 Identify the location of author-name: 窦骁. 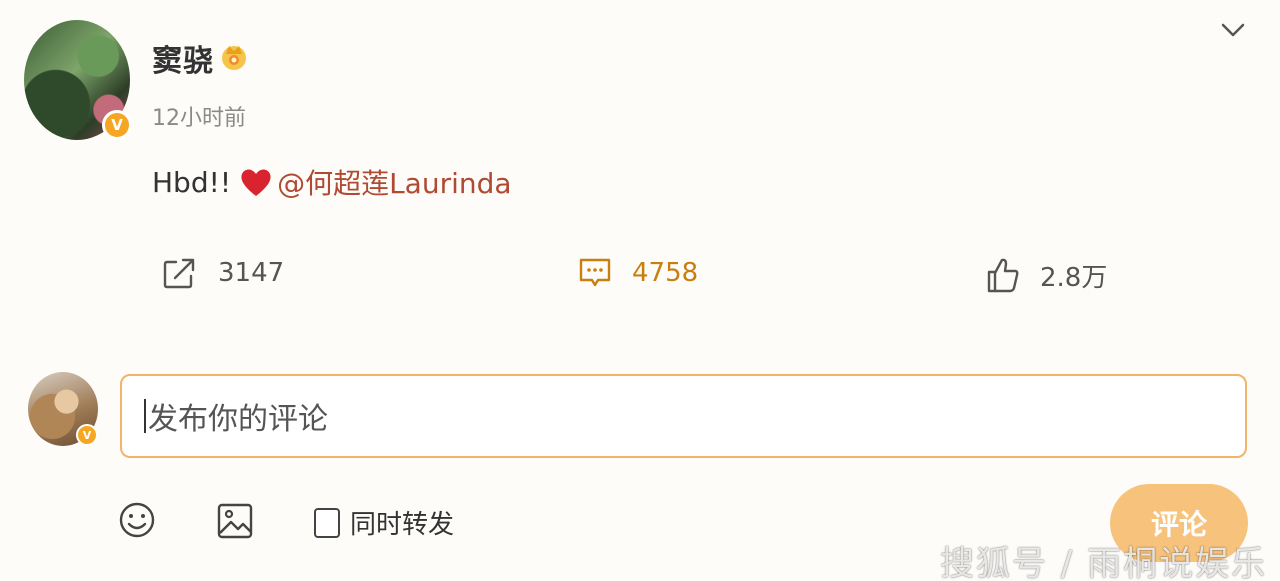
(183, 58).